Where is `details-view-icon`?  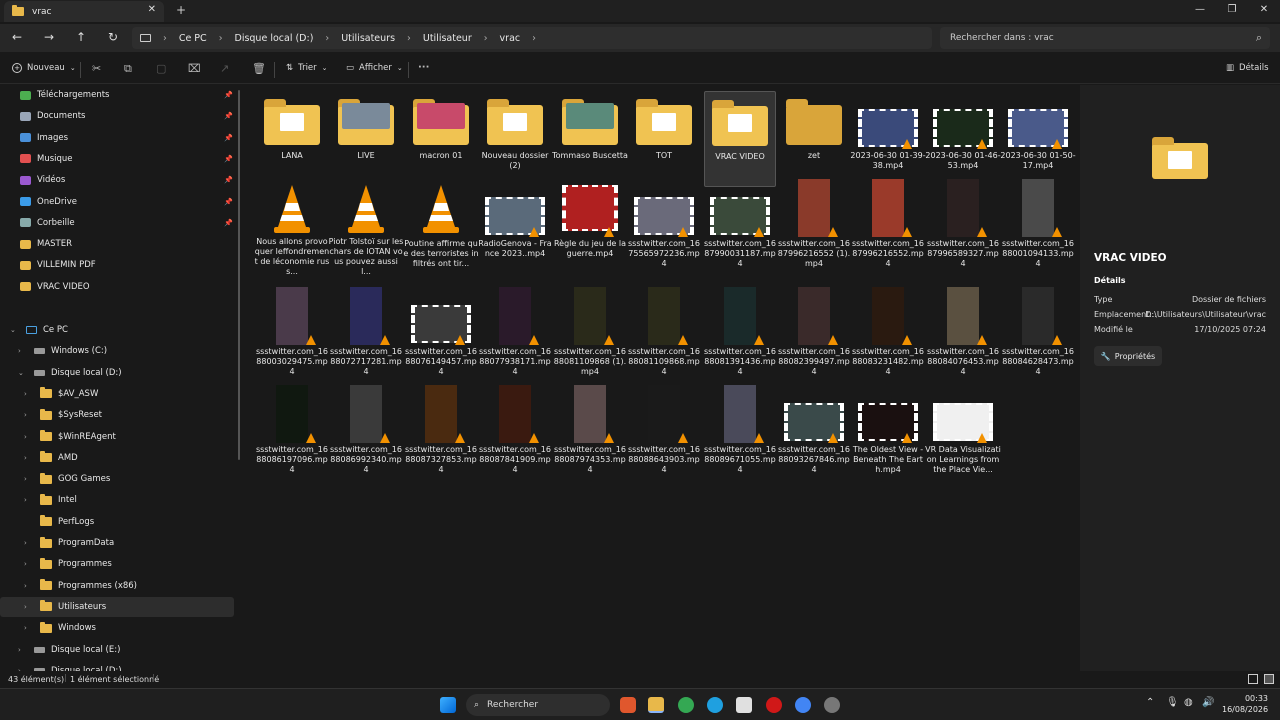
details-view-icon is located at coordinates (1253, 679).